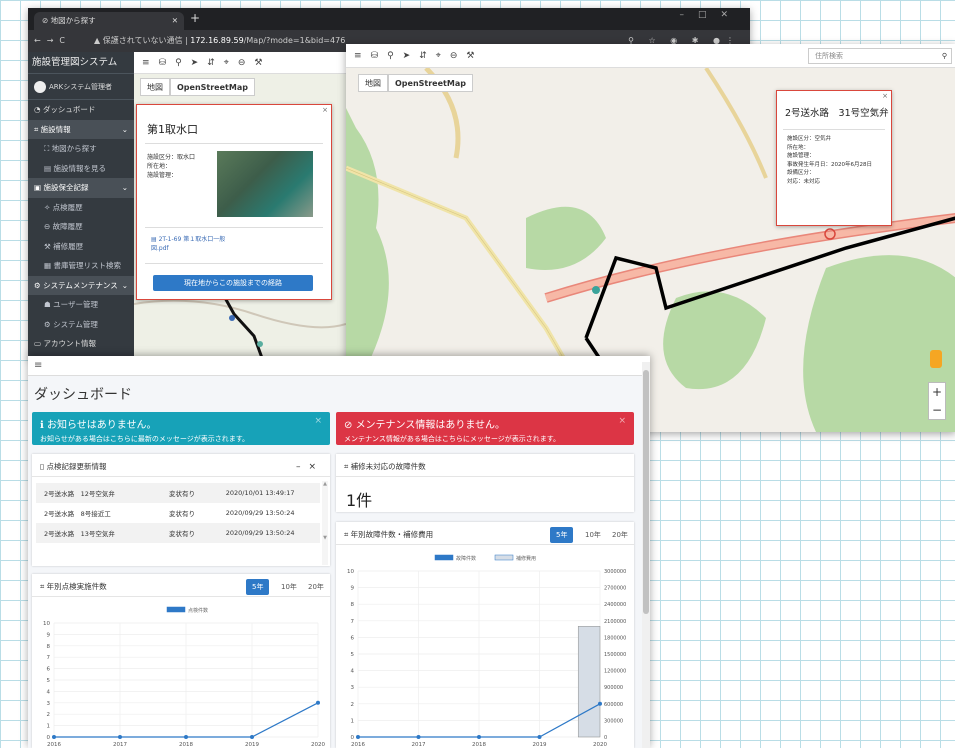 The width and height of the screenshot is (955, 748). Describe the element at coordinates (339, 366) in the screenshot. I see `hamburger-menu-icon: ≡` at that location.